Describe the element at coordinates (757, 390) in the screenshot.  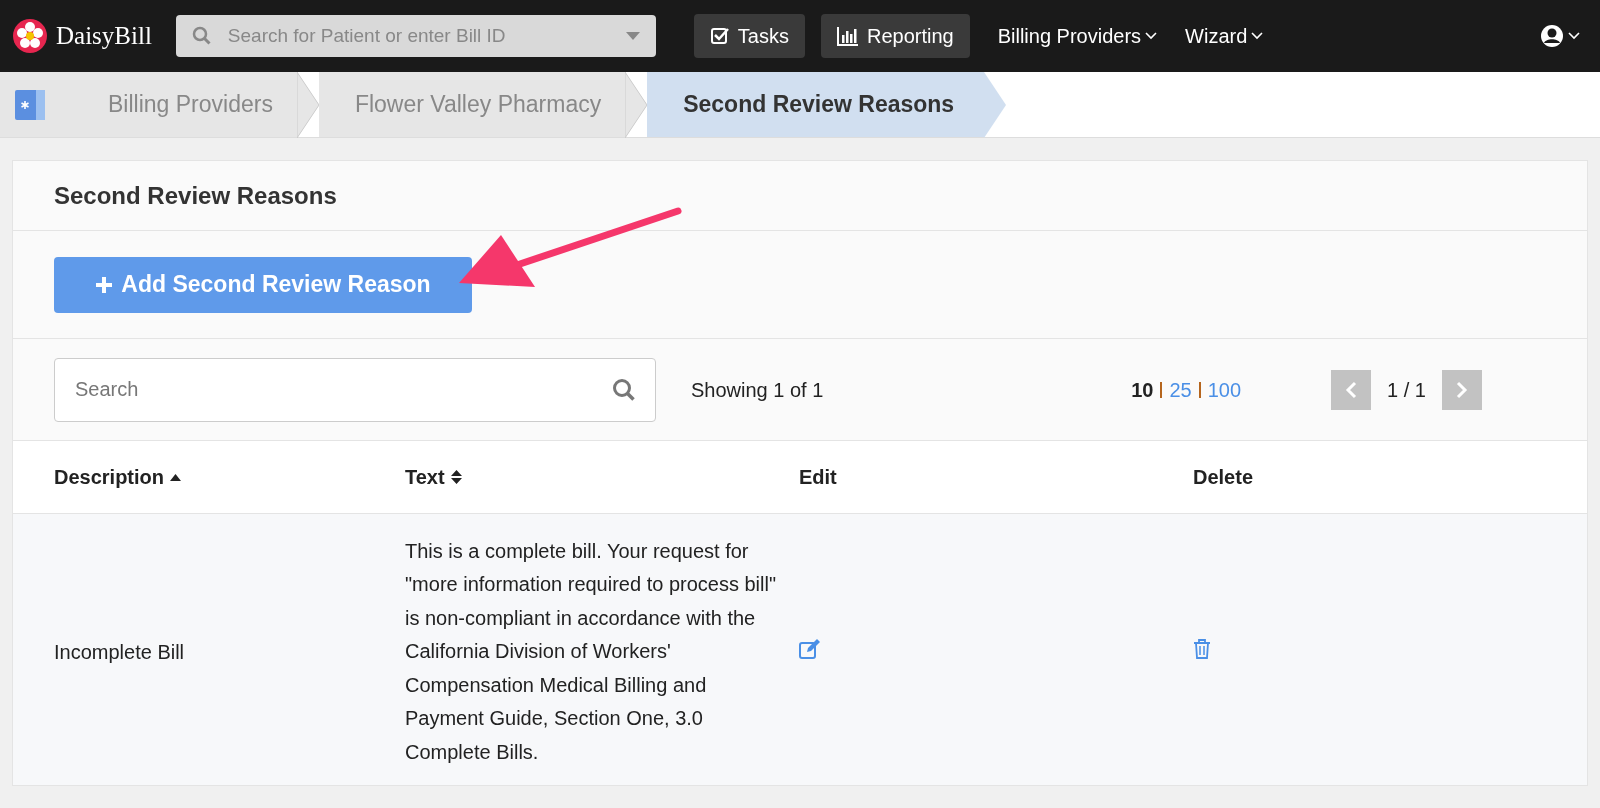
I see `results-count: Showing 1 of 1` at that location.